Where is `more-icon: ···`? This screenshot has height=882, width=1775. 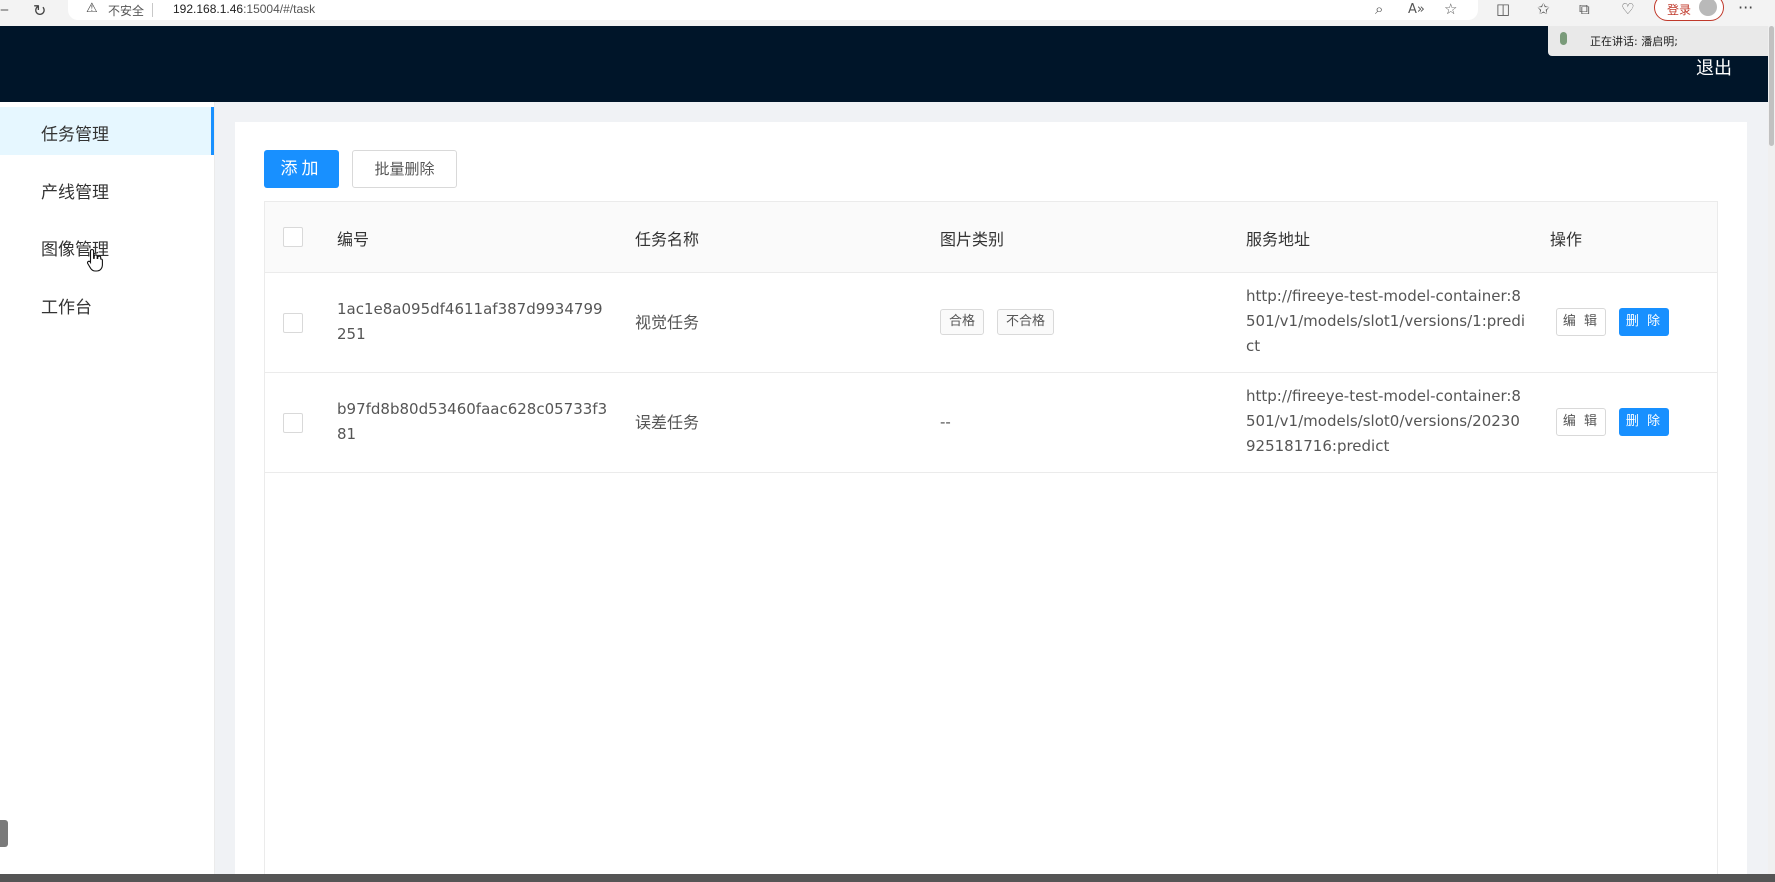
more-icon: ··· is located at coordinates (1745, 8).